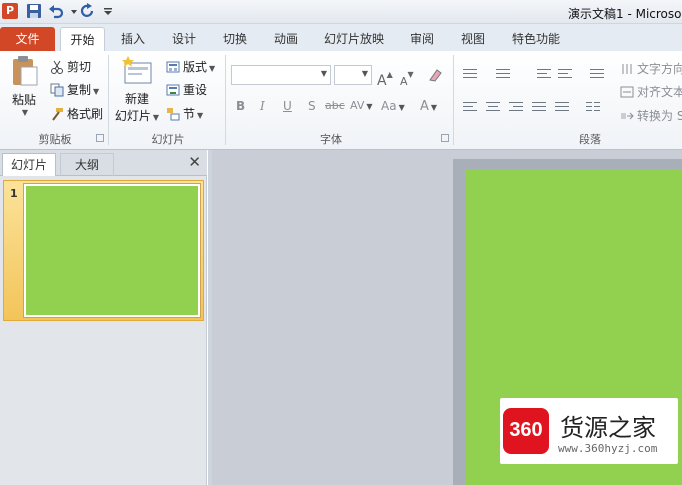 The width and height of the screenshot is (682, 485). What do you see at coordinates (597, 74) in the screenshot?
I see `line-spacing-icon` at bounding box center [597, 74].